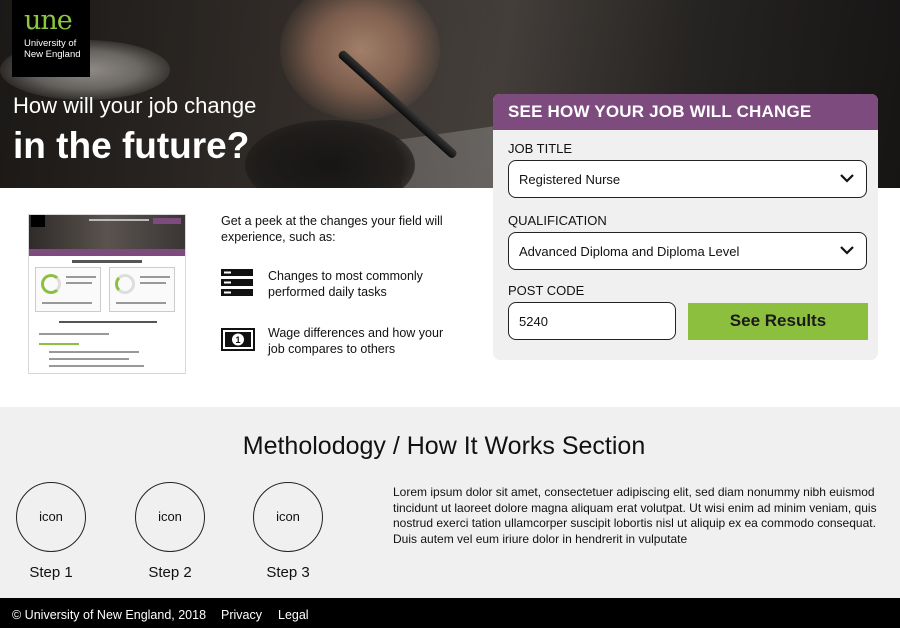 The height and width of the screenshot is (628, 900). I want to click on hero-subtitle: How will your job change, so click(135, 105).